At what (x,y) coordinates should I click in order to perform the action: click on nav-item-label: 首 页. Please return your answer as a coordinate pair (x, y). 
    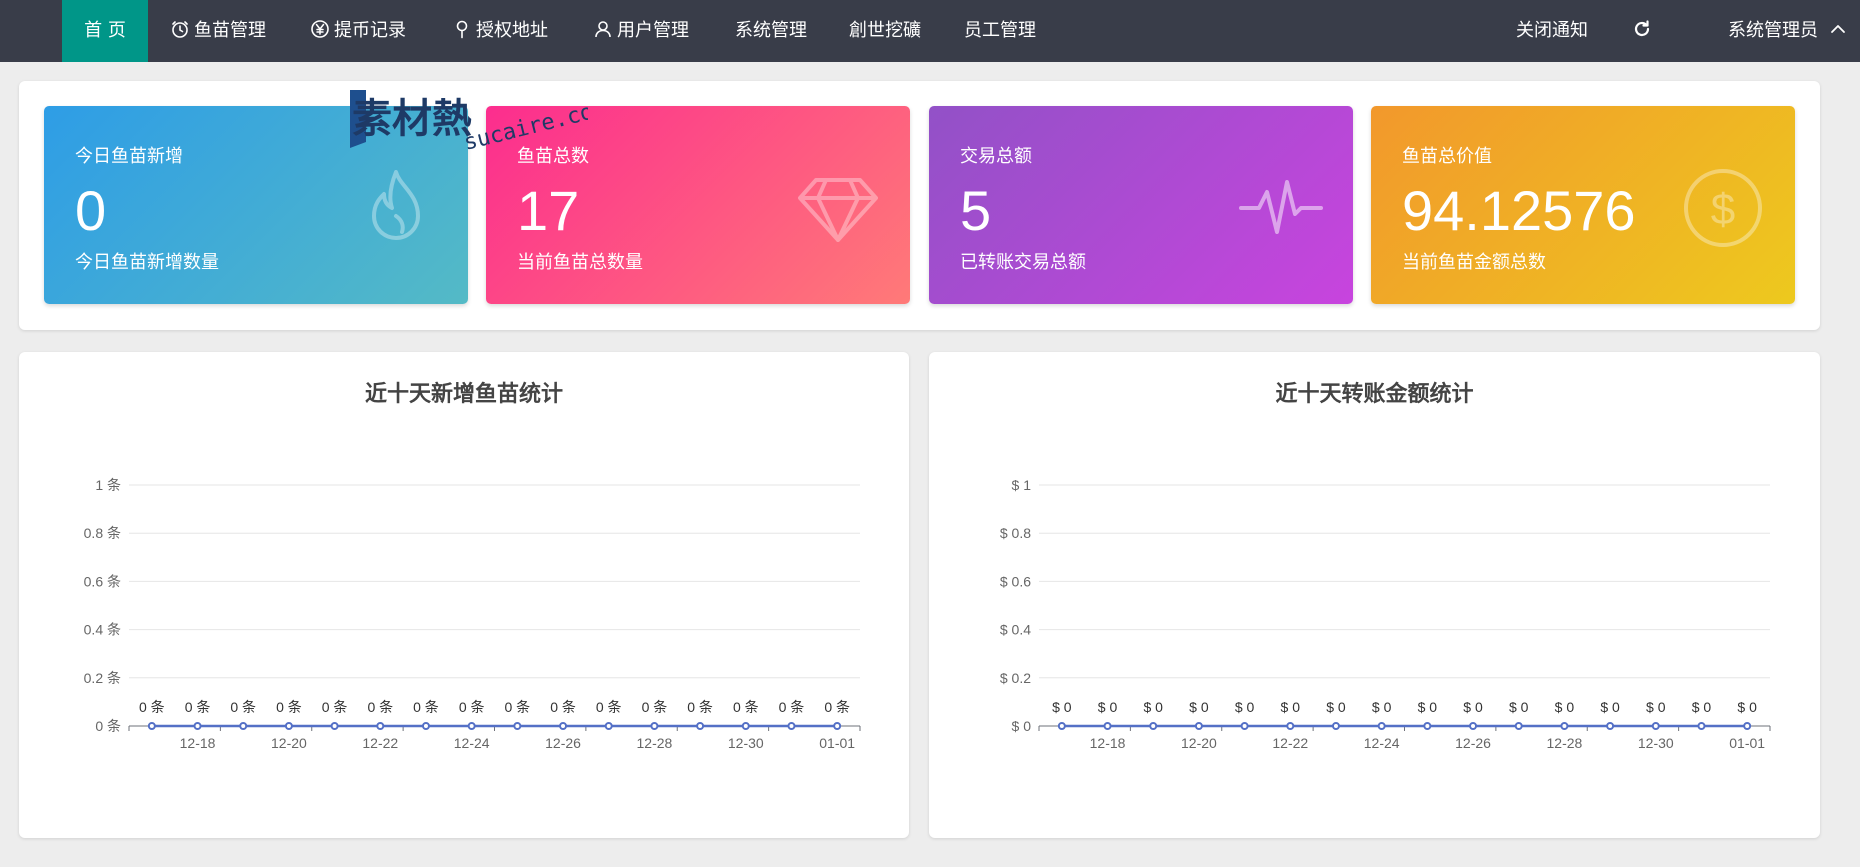
    Looking at the image, I should click on (105, 30).